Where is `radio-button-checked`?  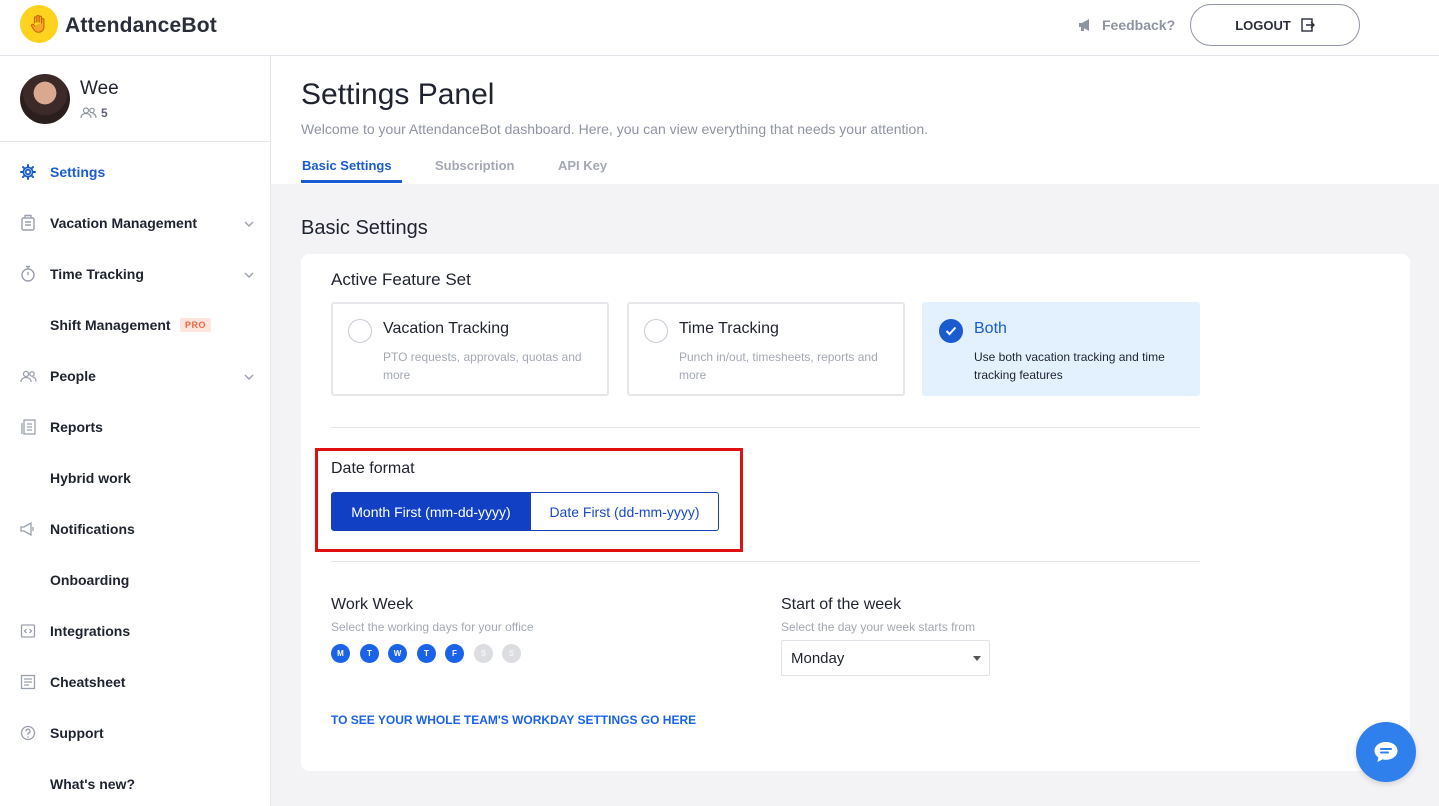 radio-button-checked is located at coordinates (951, 331).